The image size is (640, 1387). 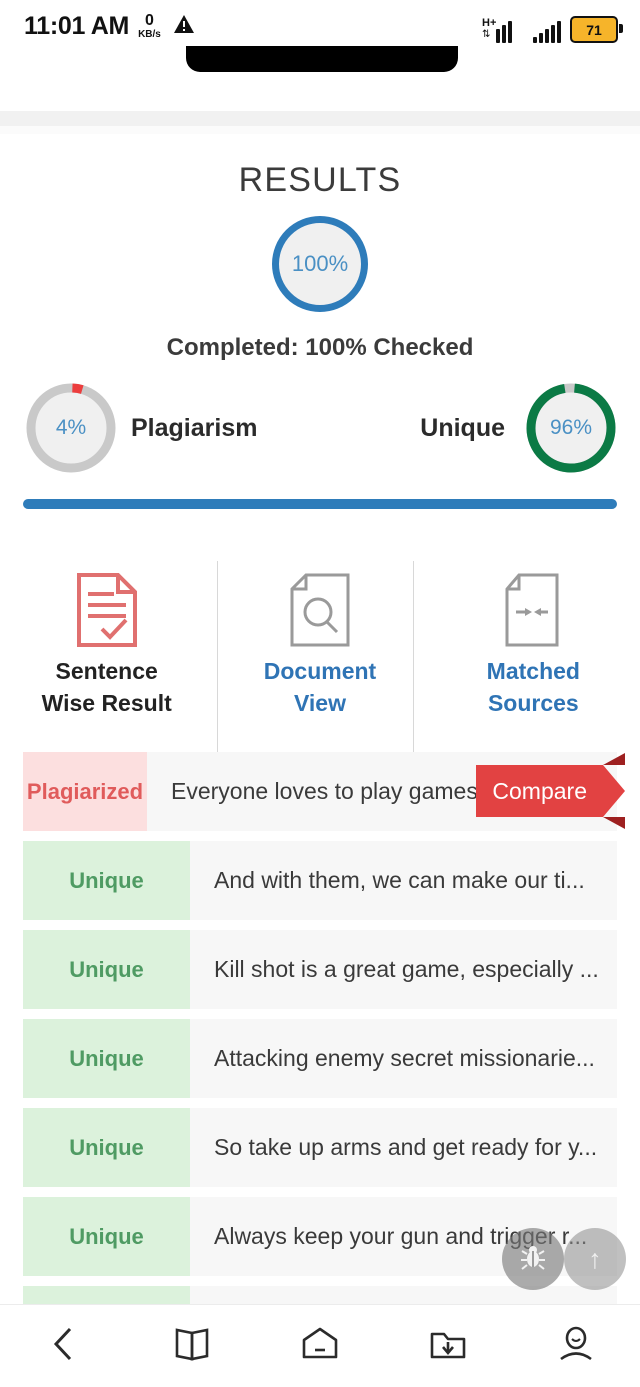 What do you see at coordinates (184, 26) in the screenshot?
I see `warning-triangle-icon` at bounding box center [184, 26].